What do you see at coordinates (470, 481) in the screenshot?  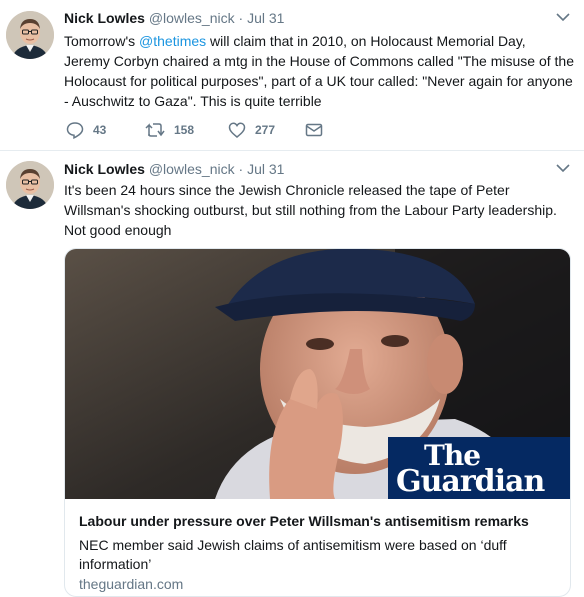 I see `logo-line-2: Guardian` at bounding box center [470, 481].